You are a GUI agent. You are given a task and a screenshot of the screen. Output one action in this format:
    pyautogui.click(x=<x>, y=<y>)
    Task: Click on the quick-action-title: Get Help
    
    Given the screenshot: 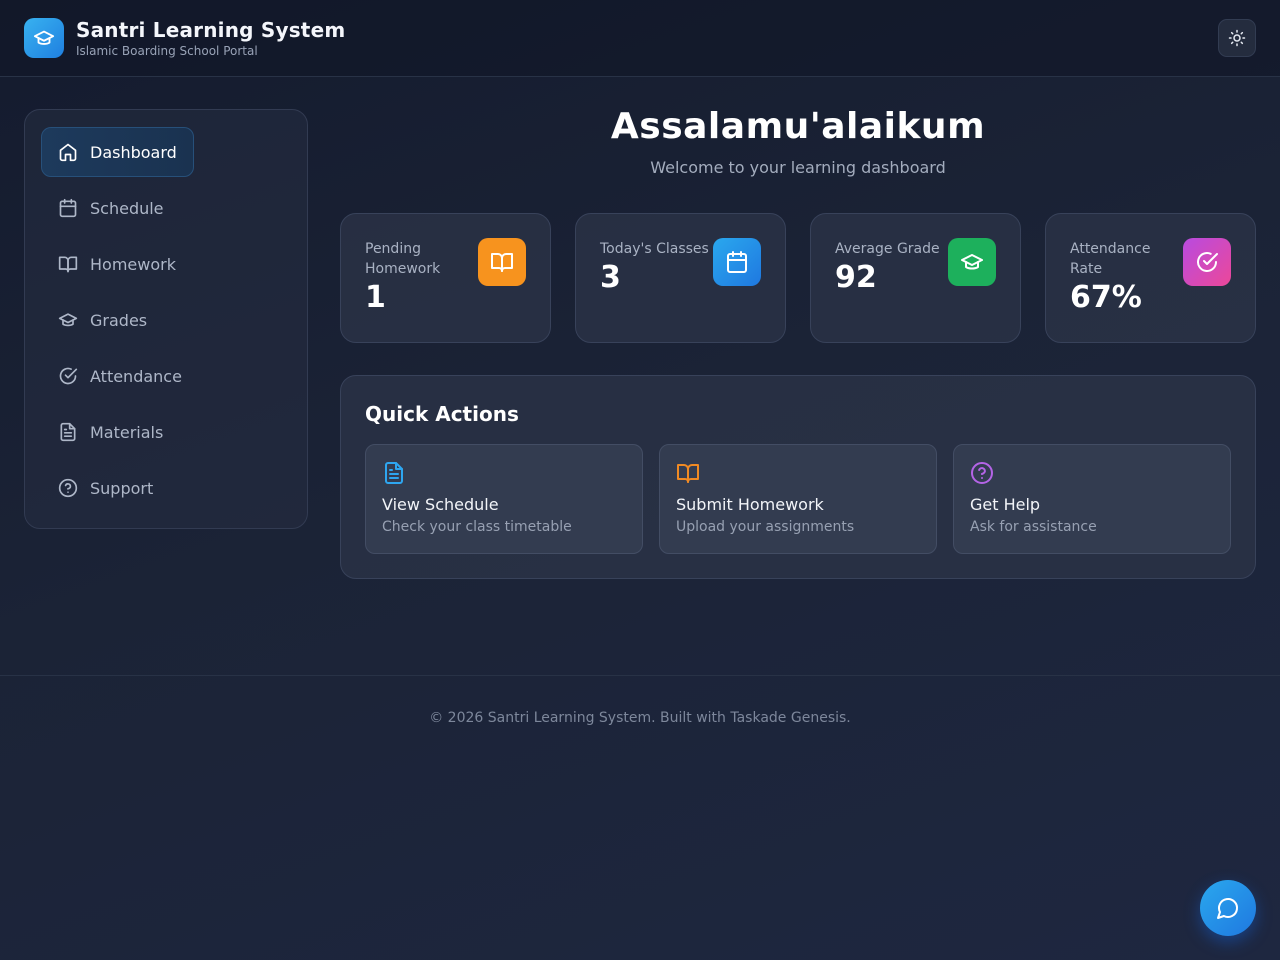 What is the action you would take?
    pyautogui.click(x=1005, y=504)
    